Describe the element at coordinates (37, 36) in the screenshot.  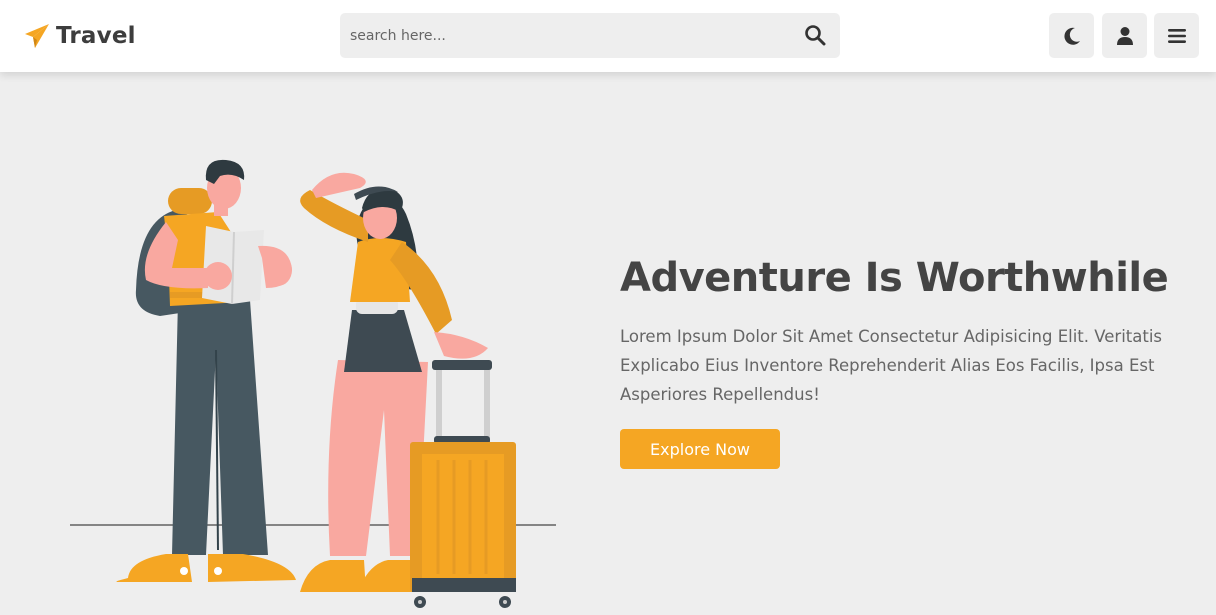
I see `paper-plane-icon` at that location.